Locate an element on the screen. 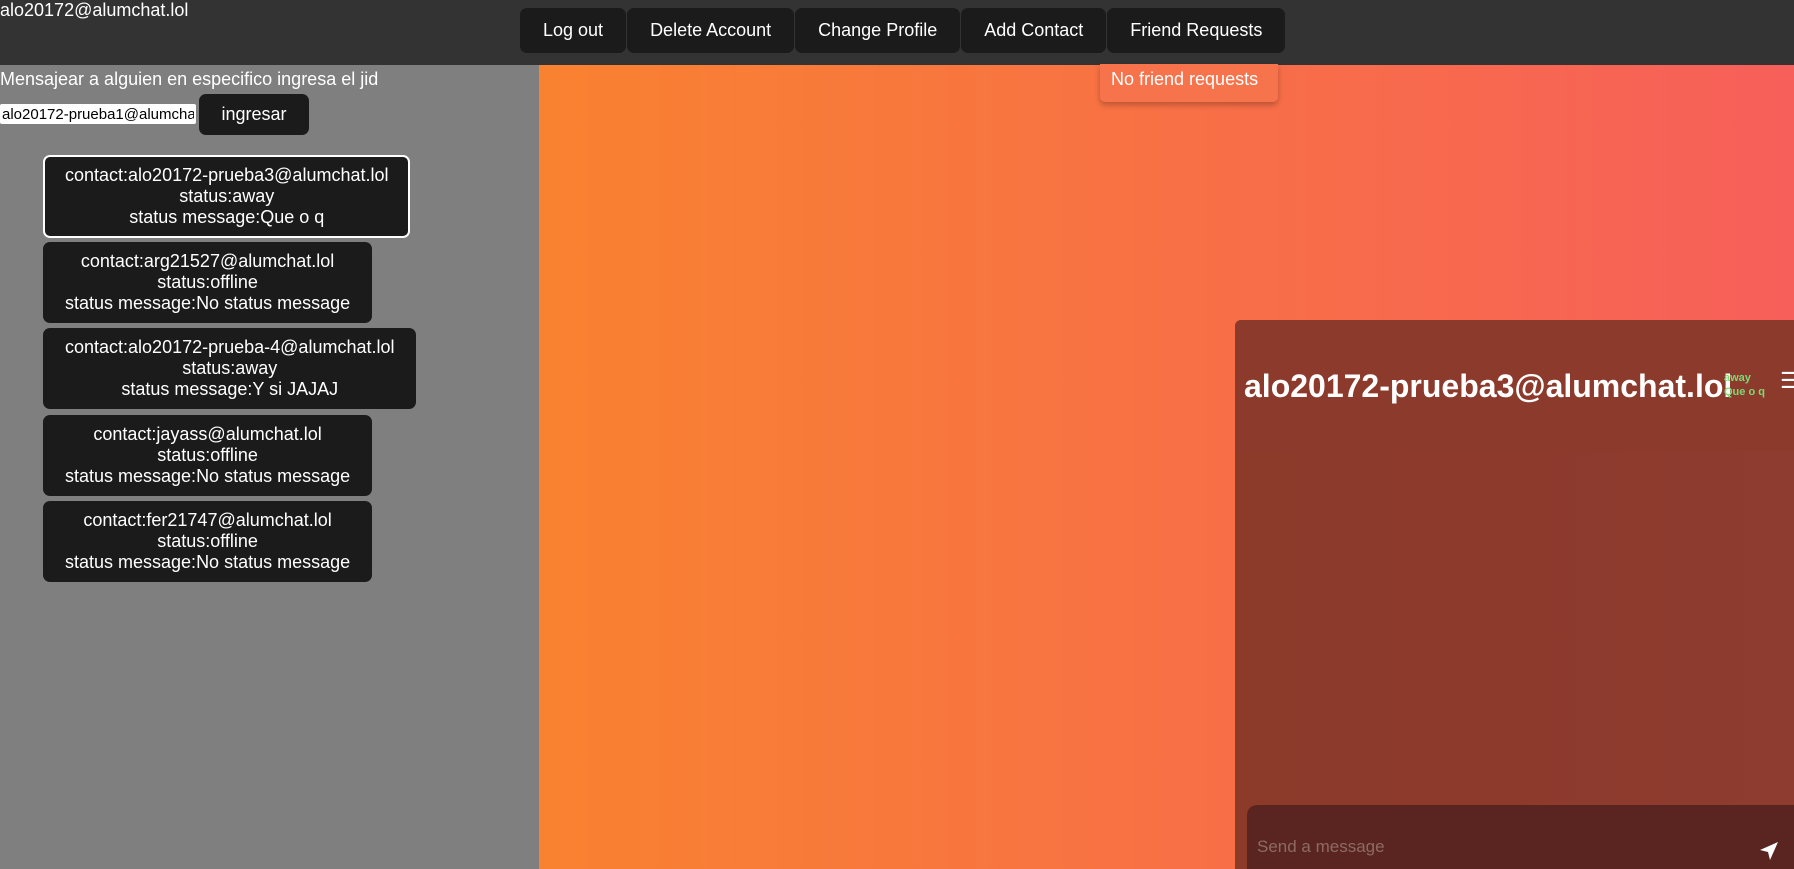 Image resolution: width=1794 pixels, height=869 pixels. chat-contact-status: away Que o q is located at coordinates (1744, 385).